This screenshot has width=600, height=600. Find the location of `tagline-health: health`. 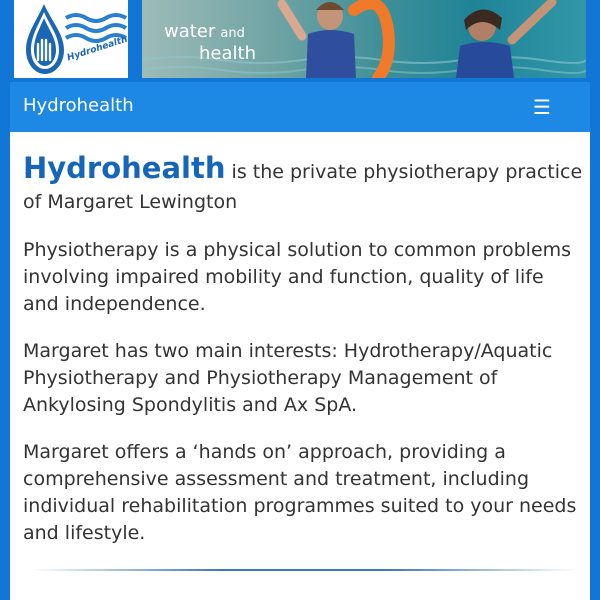

tagline-health: health is located at coordinates (227, 53).